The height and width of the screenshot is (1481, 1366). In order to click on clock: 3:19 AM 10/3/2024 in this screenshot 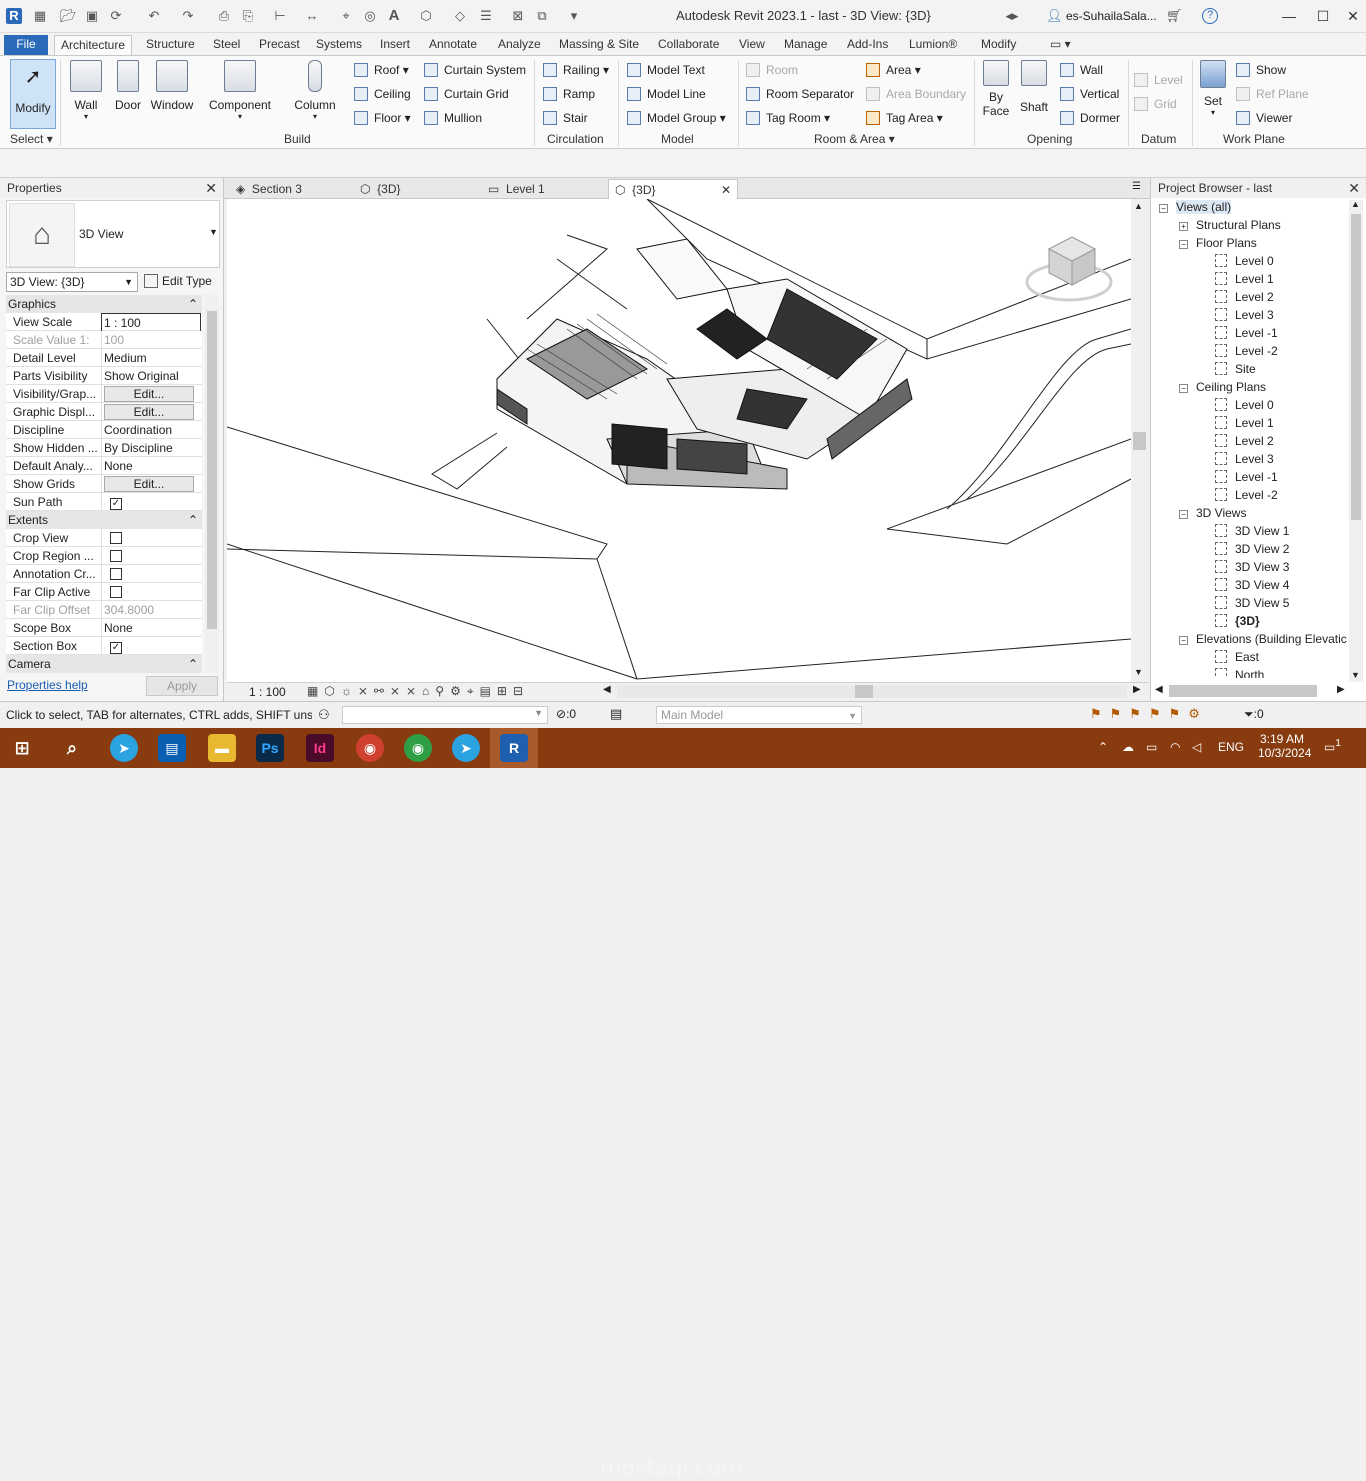, I will do `click(1284, 746)`.